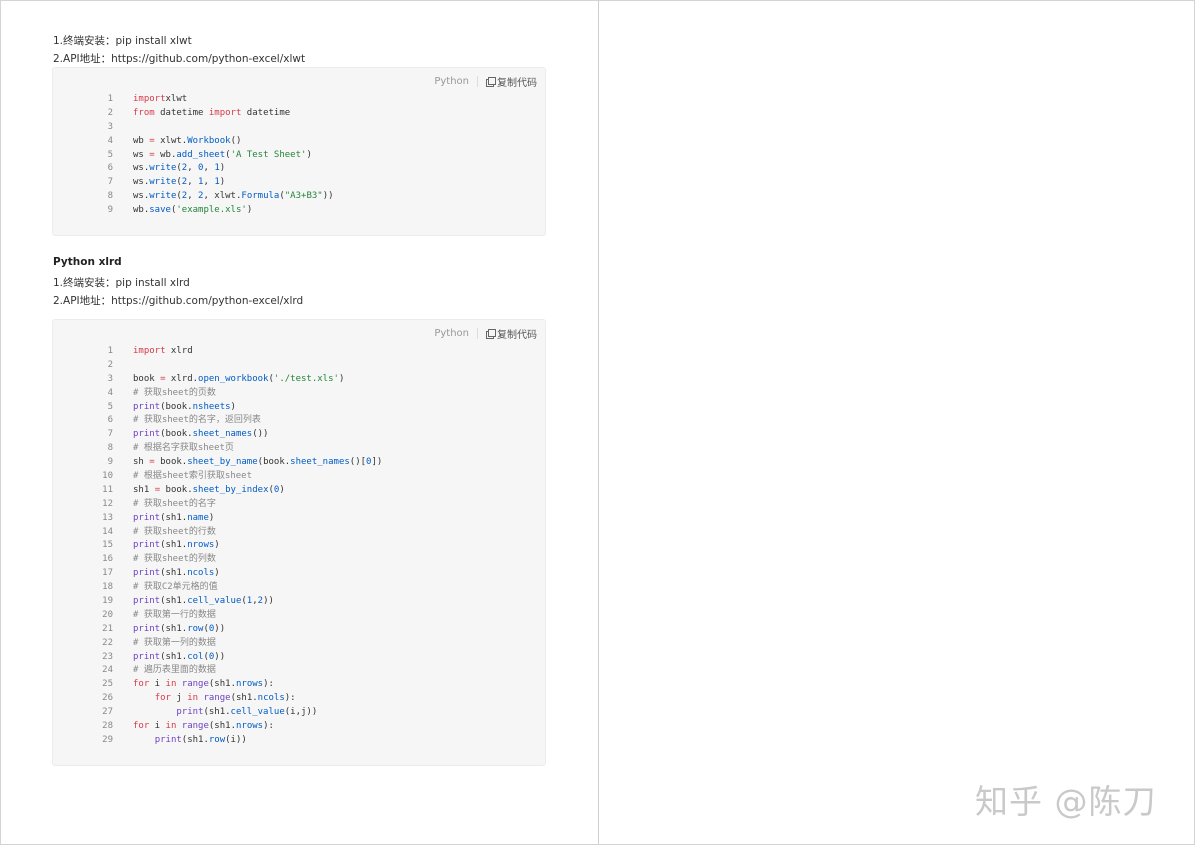  What do you see at coordinates (157, 684) in the screenshot?
I see `code-token: i` at bounding box center [157, 684].